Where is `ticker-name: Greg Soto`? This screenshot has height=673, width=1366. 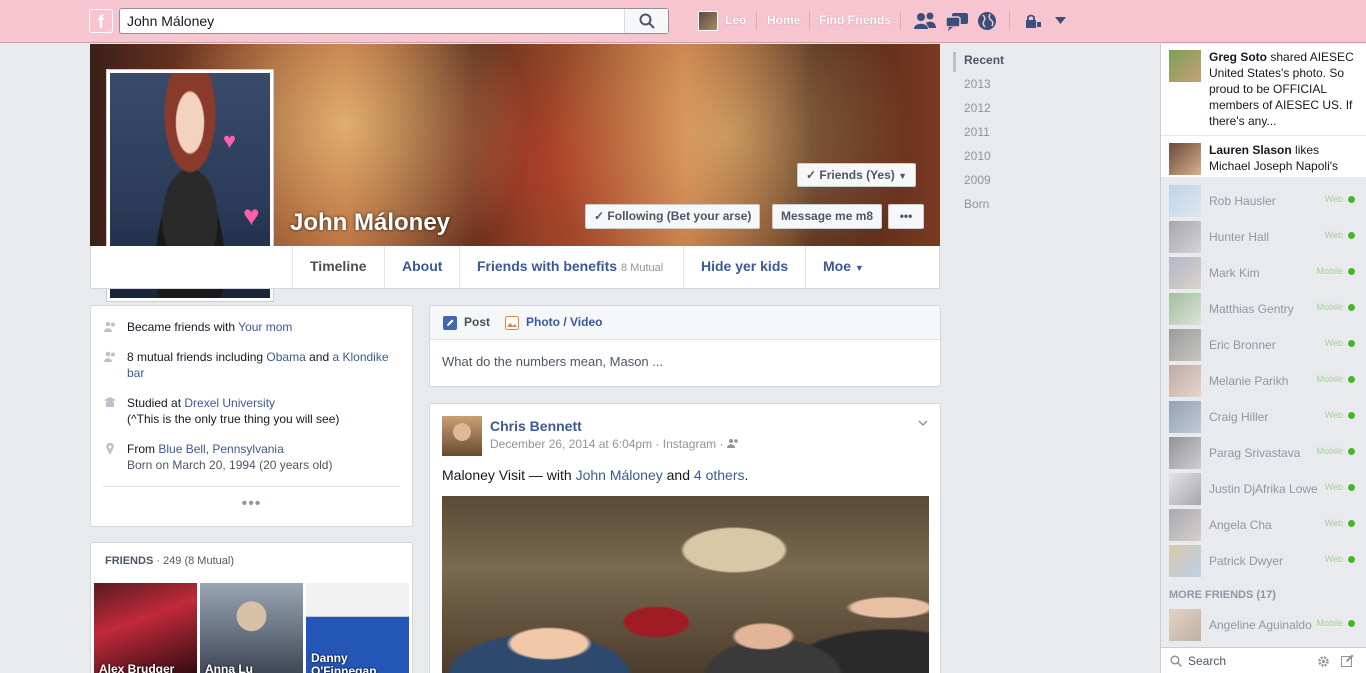 ticker-name: Greg Soto is located at coordinates (1238, 57).